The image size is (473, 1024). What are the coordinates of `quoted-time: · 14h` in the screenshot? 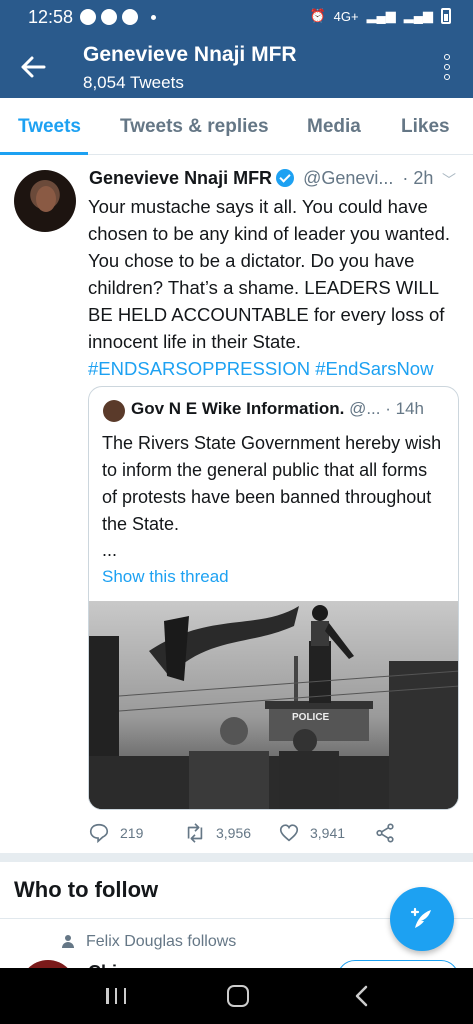 It's located at (404, 408).